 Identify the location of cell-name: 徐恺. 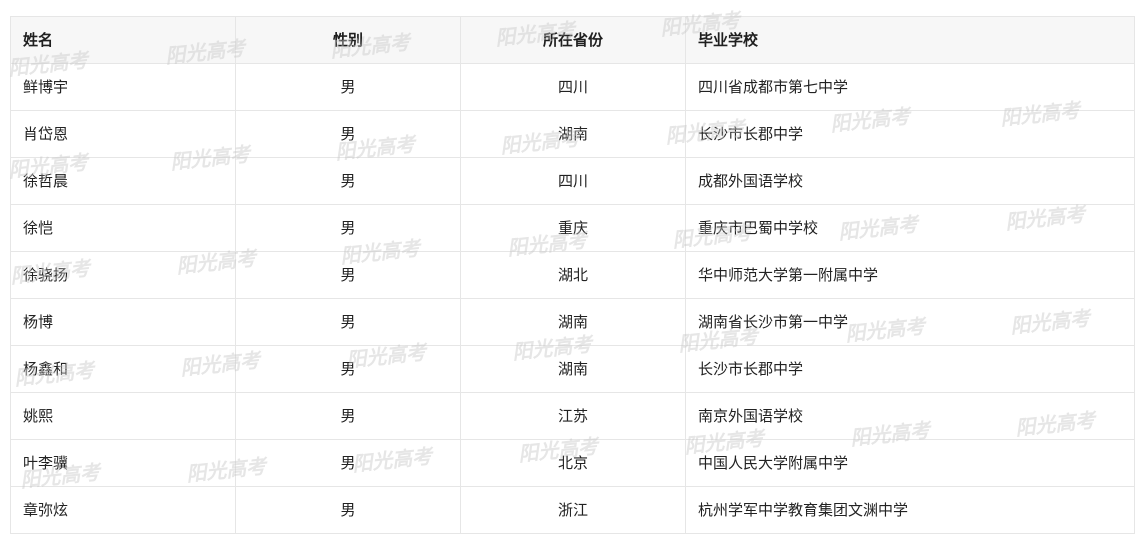
(123, 228).